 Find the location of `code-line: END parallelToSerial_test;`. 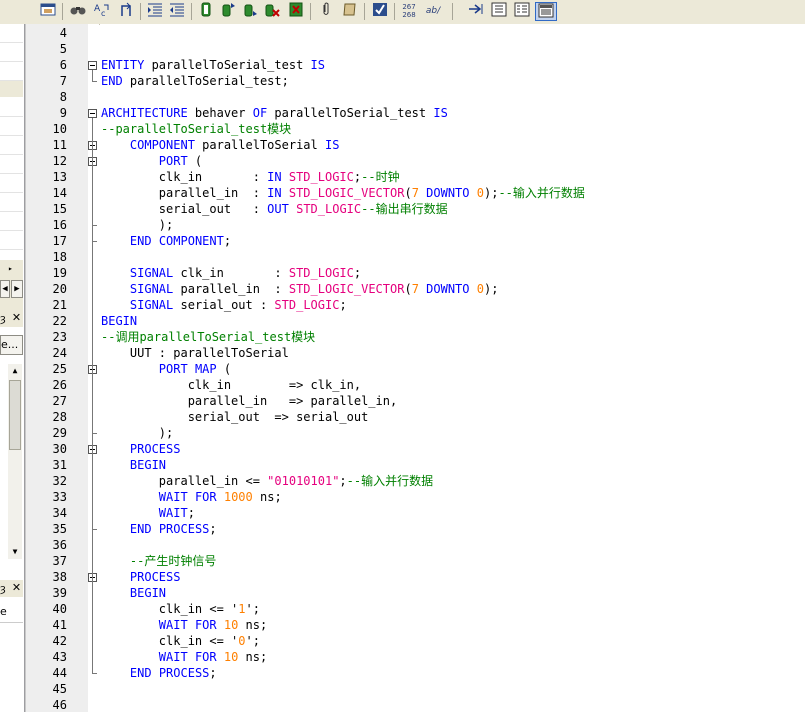

code-line: END parallelToSerial_test; is located at coordinates (195, 81).